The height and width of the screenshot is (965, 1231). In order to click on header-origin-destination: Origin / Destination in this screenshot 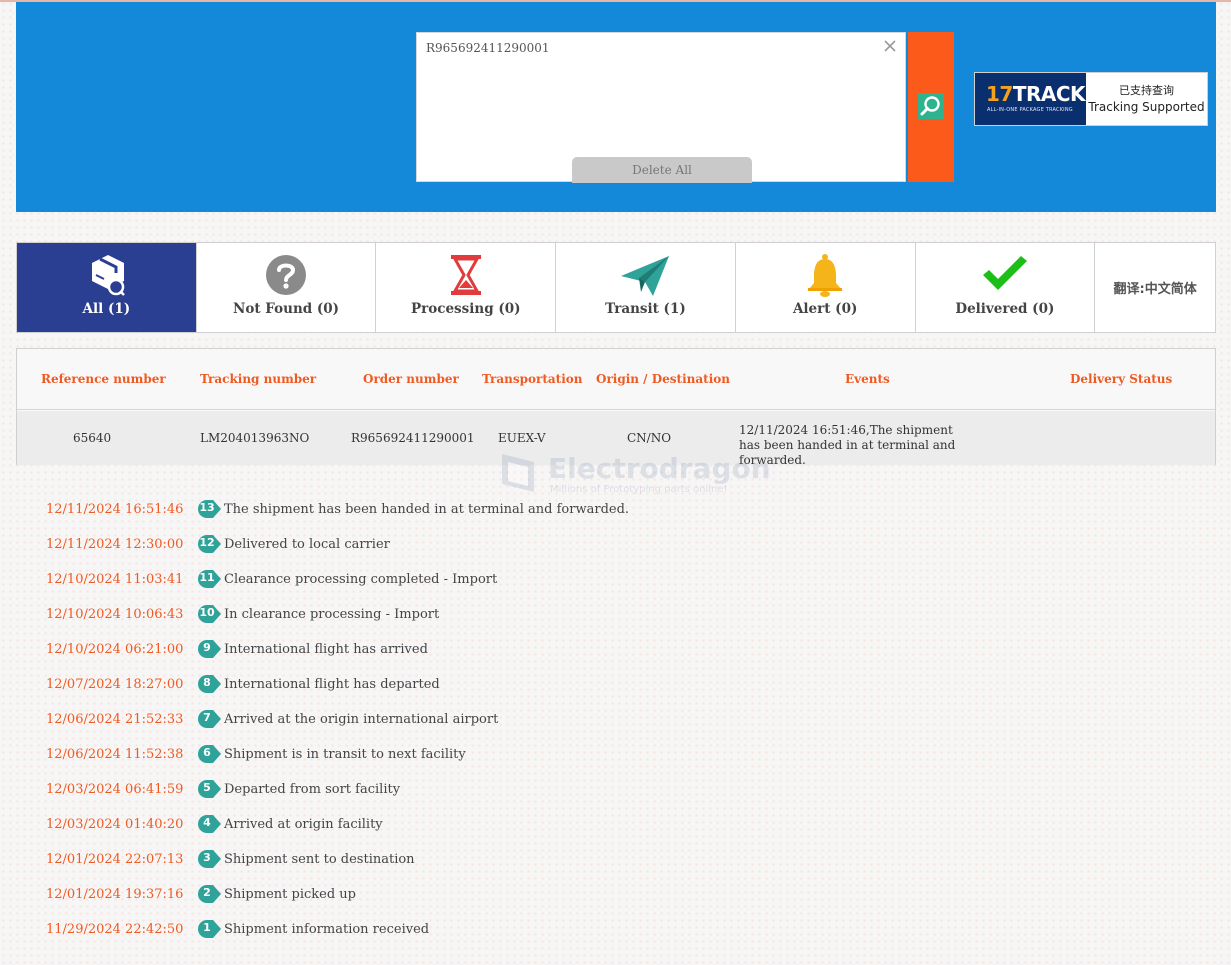, I will do `click(663, 379)`.